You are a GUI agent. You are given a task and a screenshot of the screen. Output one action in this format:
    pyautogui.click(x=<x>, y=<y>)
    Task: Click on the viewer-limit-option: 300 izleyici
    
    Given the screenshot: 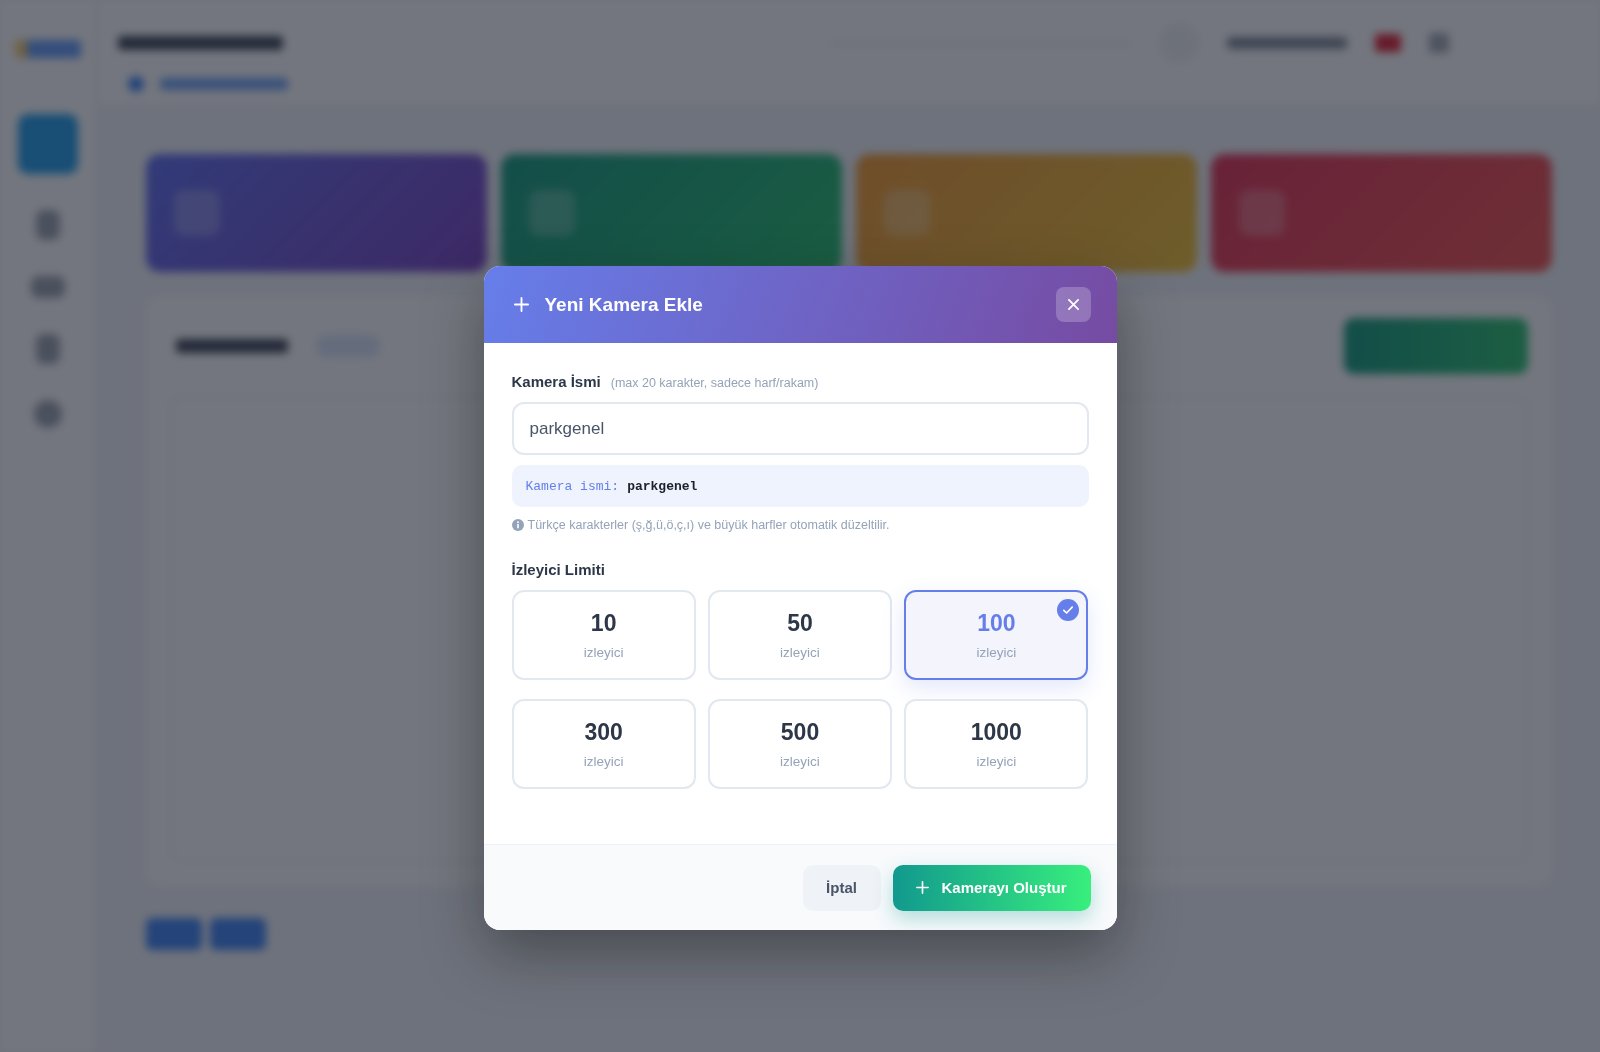 What is the action you would take?
    pyautogui.click(x=603, y=744)
    